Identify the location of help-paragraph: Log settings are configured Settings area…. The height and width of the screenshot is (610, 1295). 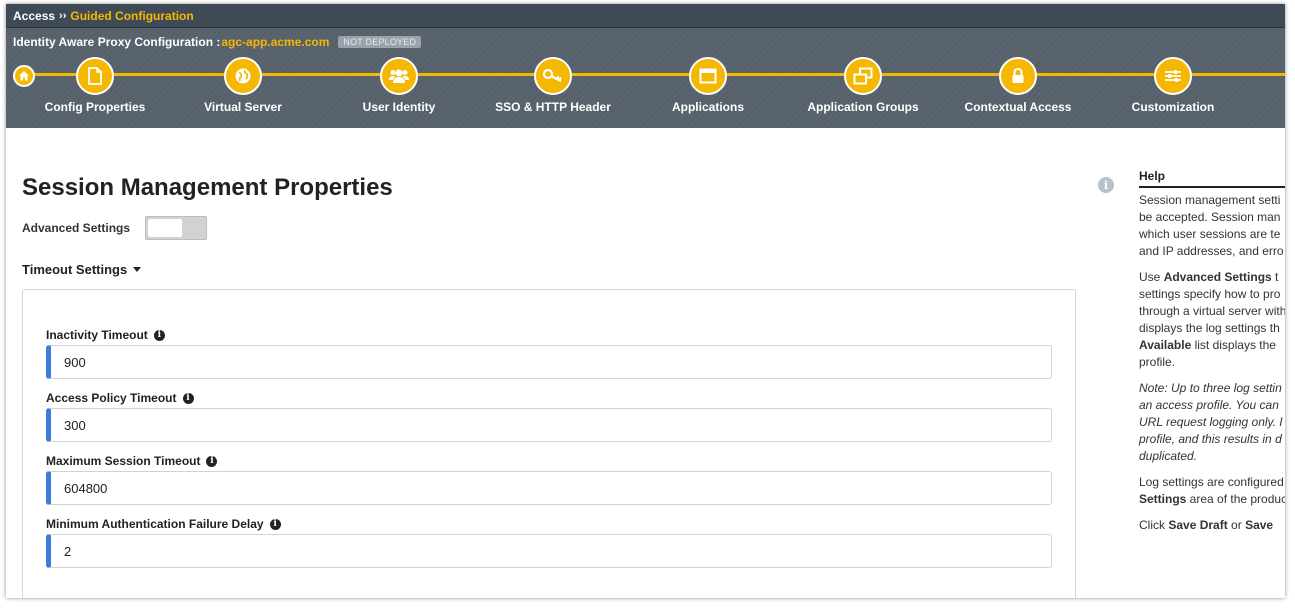
(1212, 490).